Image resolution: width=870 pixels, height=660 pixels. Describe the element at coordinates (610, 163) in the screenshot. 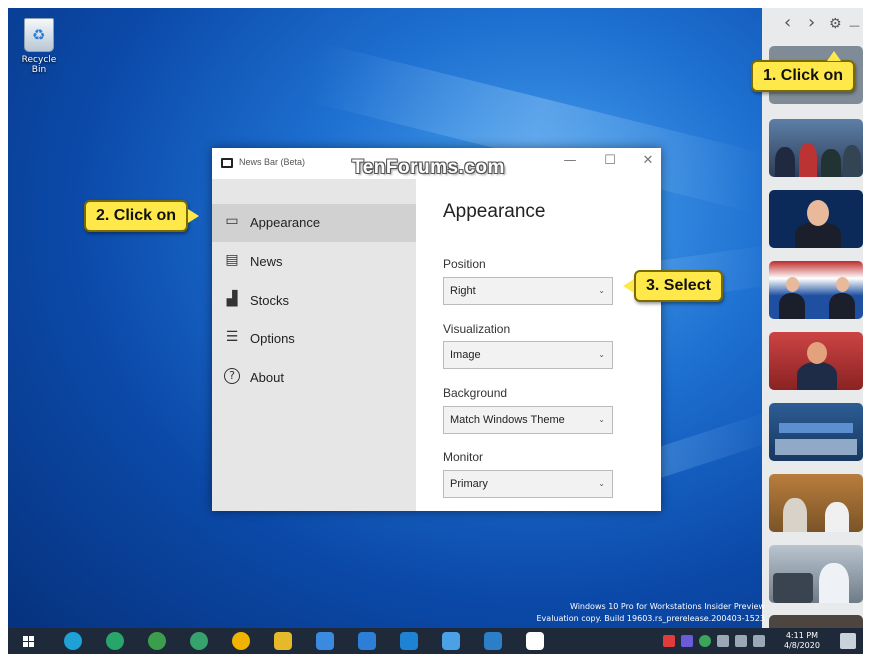

I see `maximize-button: ☐` at that location.